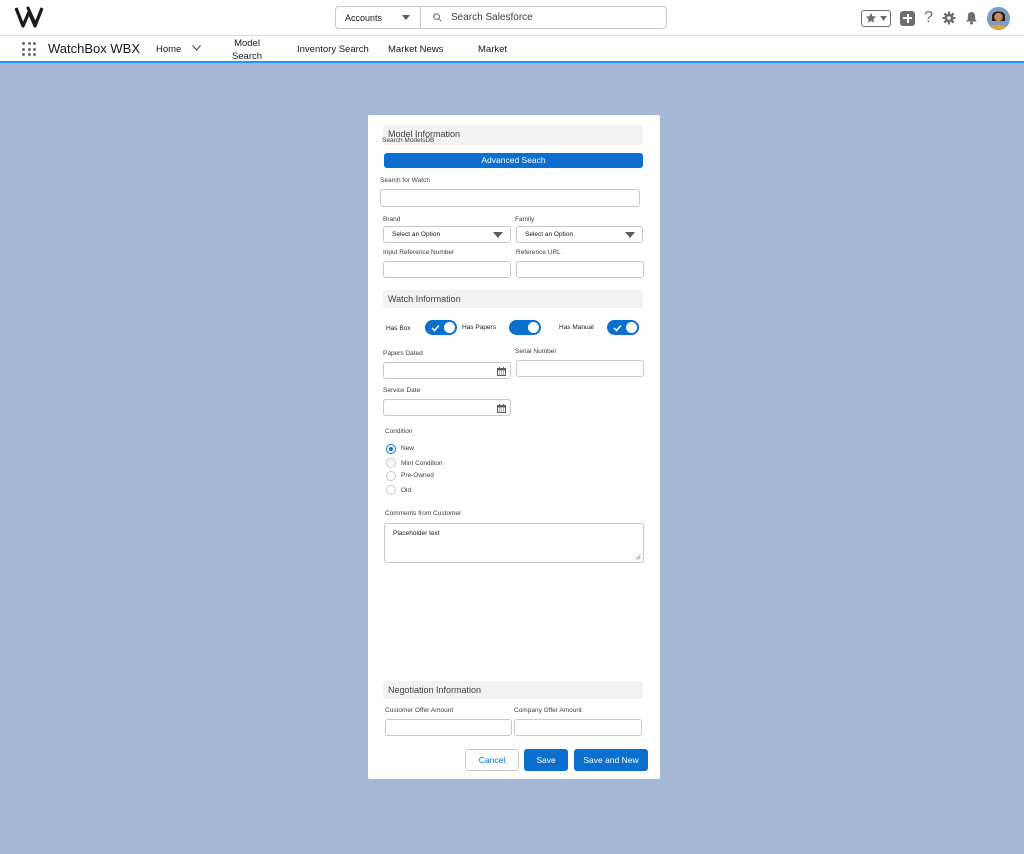  I want to click on papers-dated-label: Papers Dated, so click(403, 353).